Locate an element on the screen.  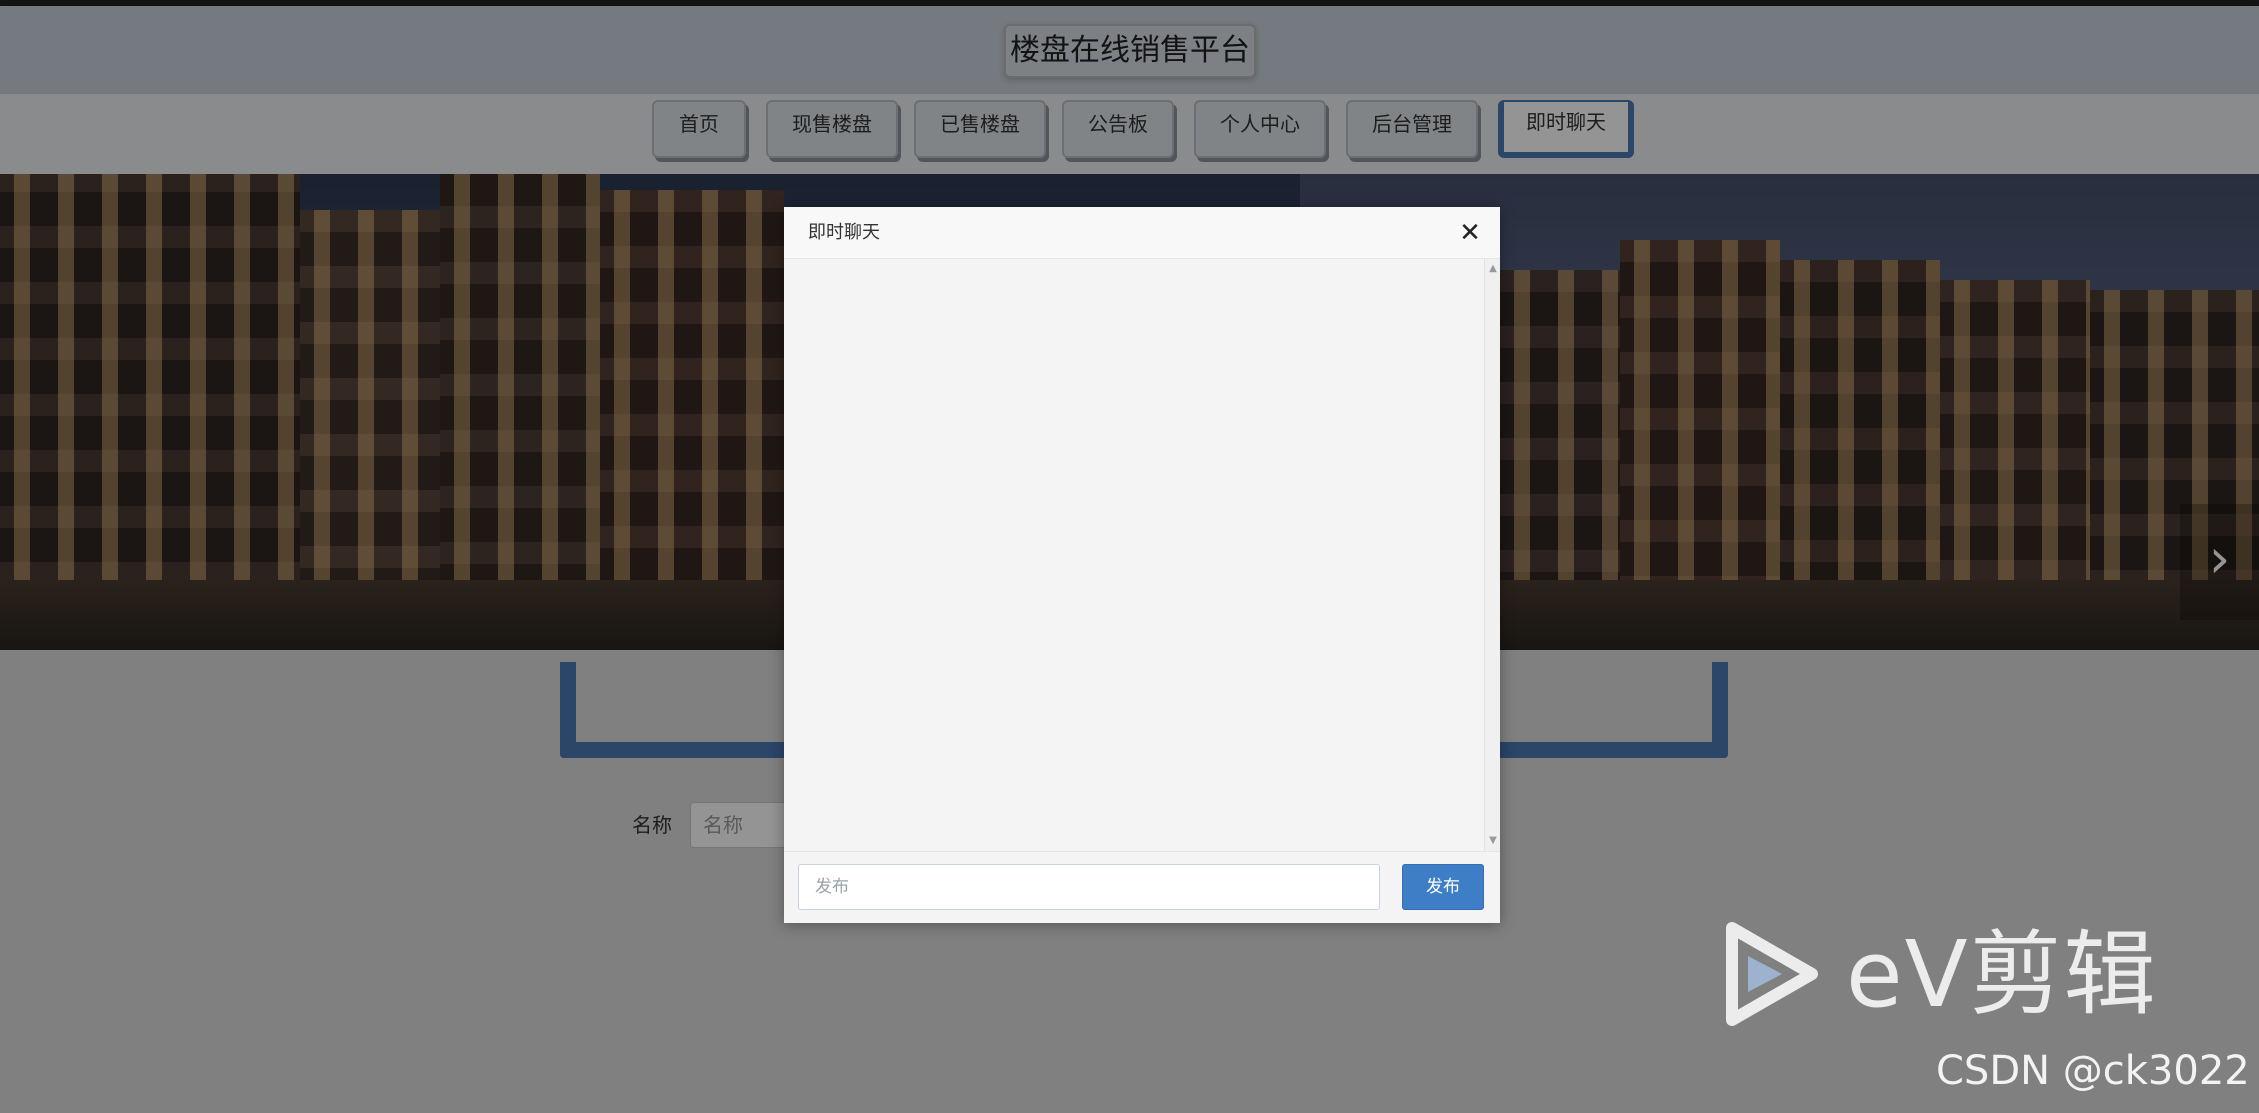
scroll-down-icon: ▼ is located at coordinates (1493, 841).